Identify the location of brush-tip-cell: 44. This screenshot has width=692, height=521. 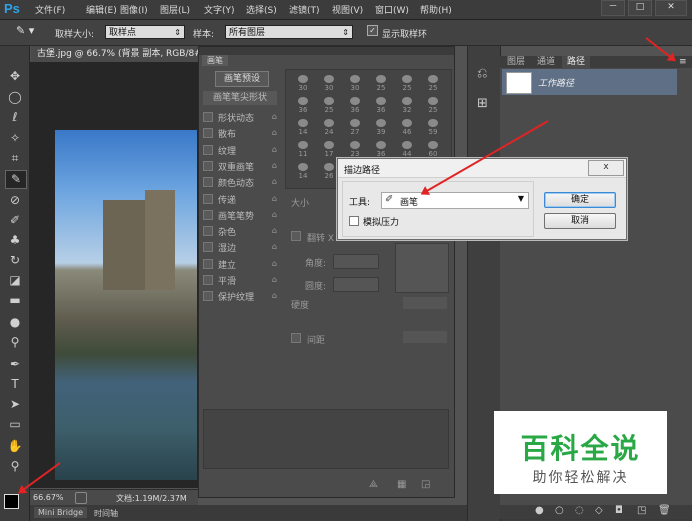
(407, 150).